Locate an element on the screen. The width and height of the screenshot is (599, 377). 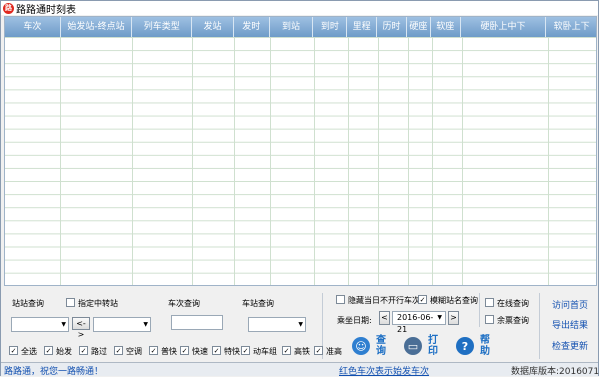
print-button-label: 打印 is located at coordinates (433, 346).